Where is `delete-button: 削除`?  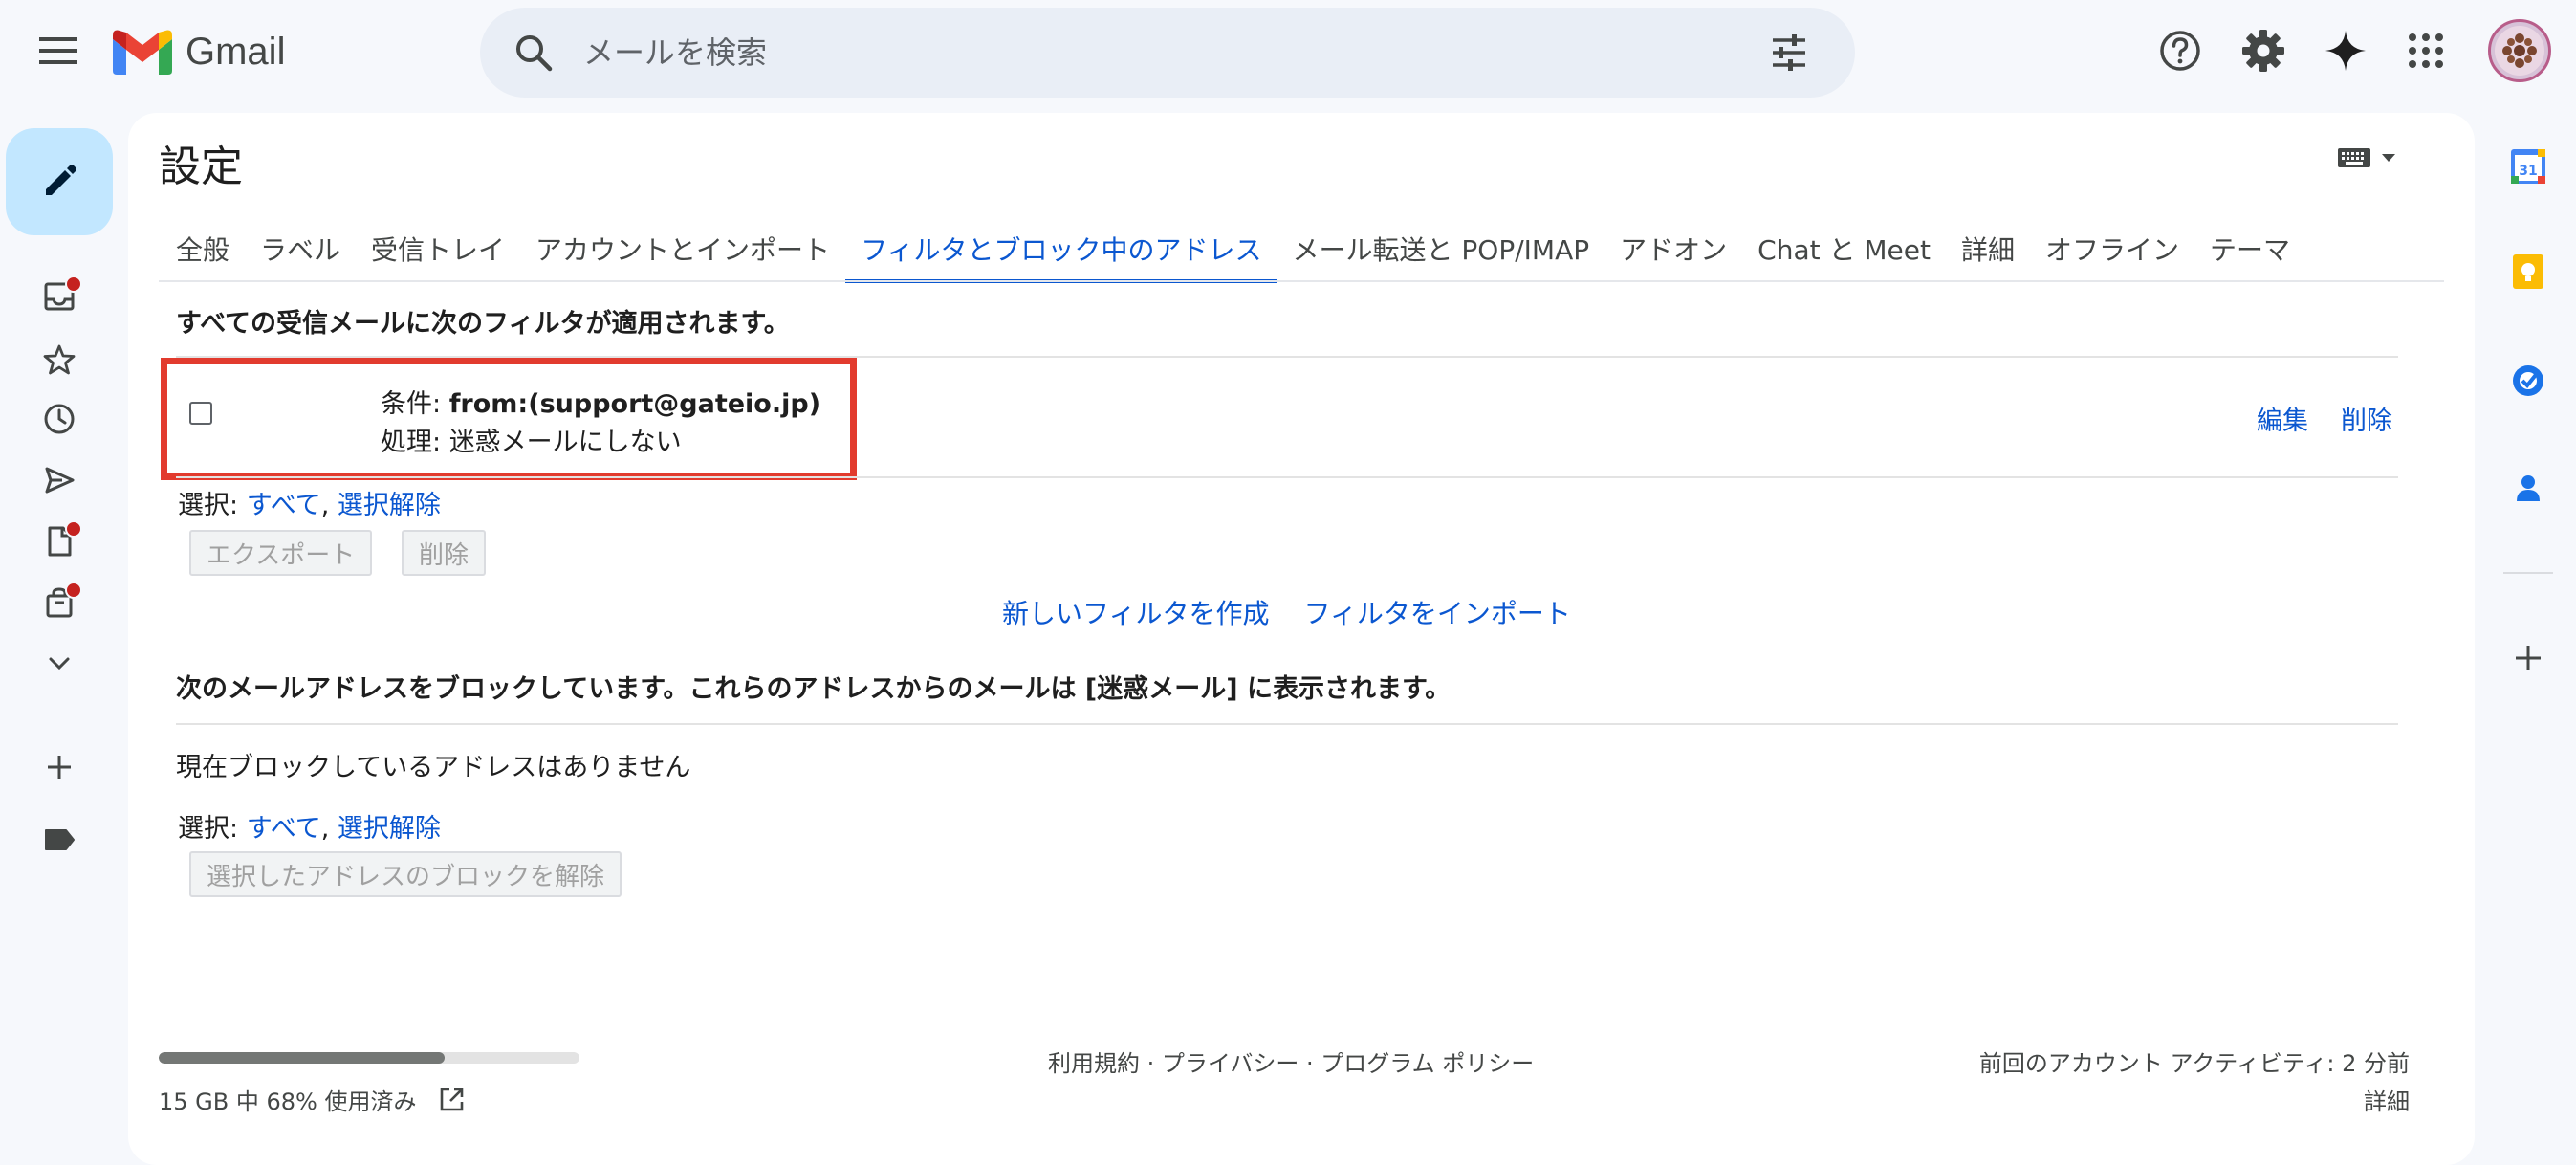
delete-button: 削除 is located at coordinates (444, 553).